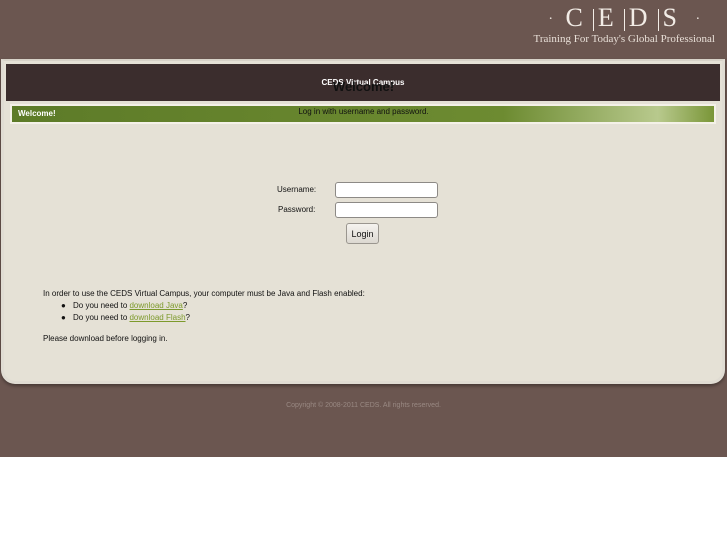  What do you see at coordinates (577, 17) in the screenshot?
I see `logo-letter-c: C` at bounding box center [577, 17].